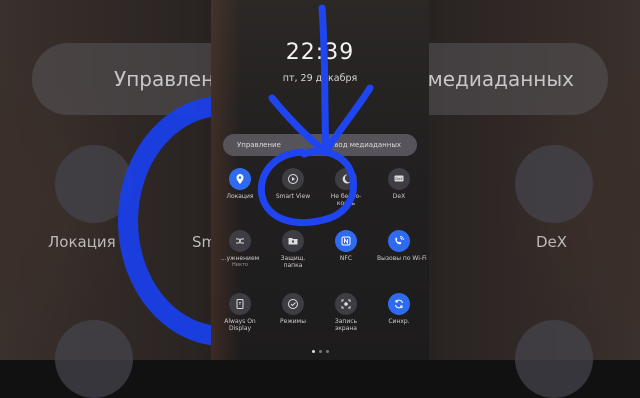  Describe the element at coordinates (293, 262) in the screenshot. I see `tile-label: Защищ. папка` at that location.